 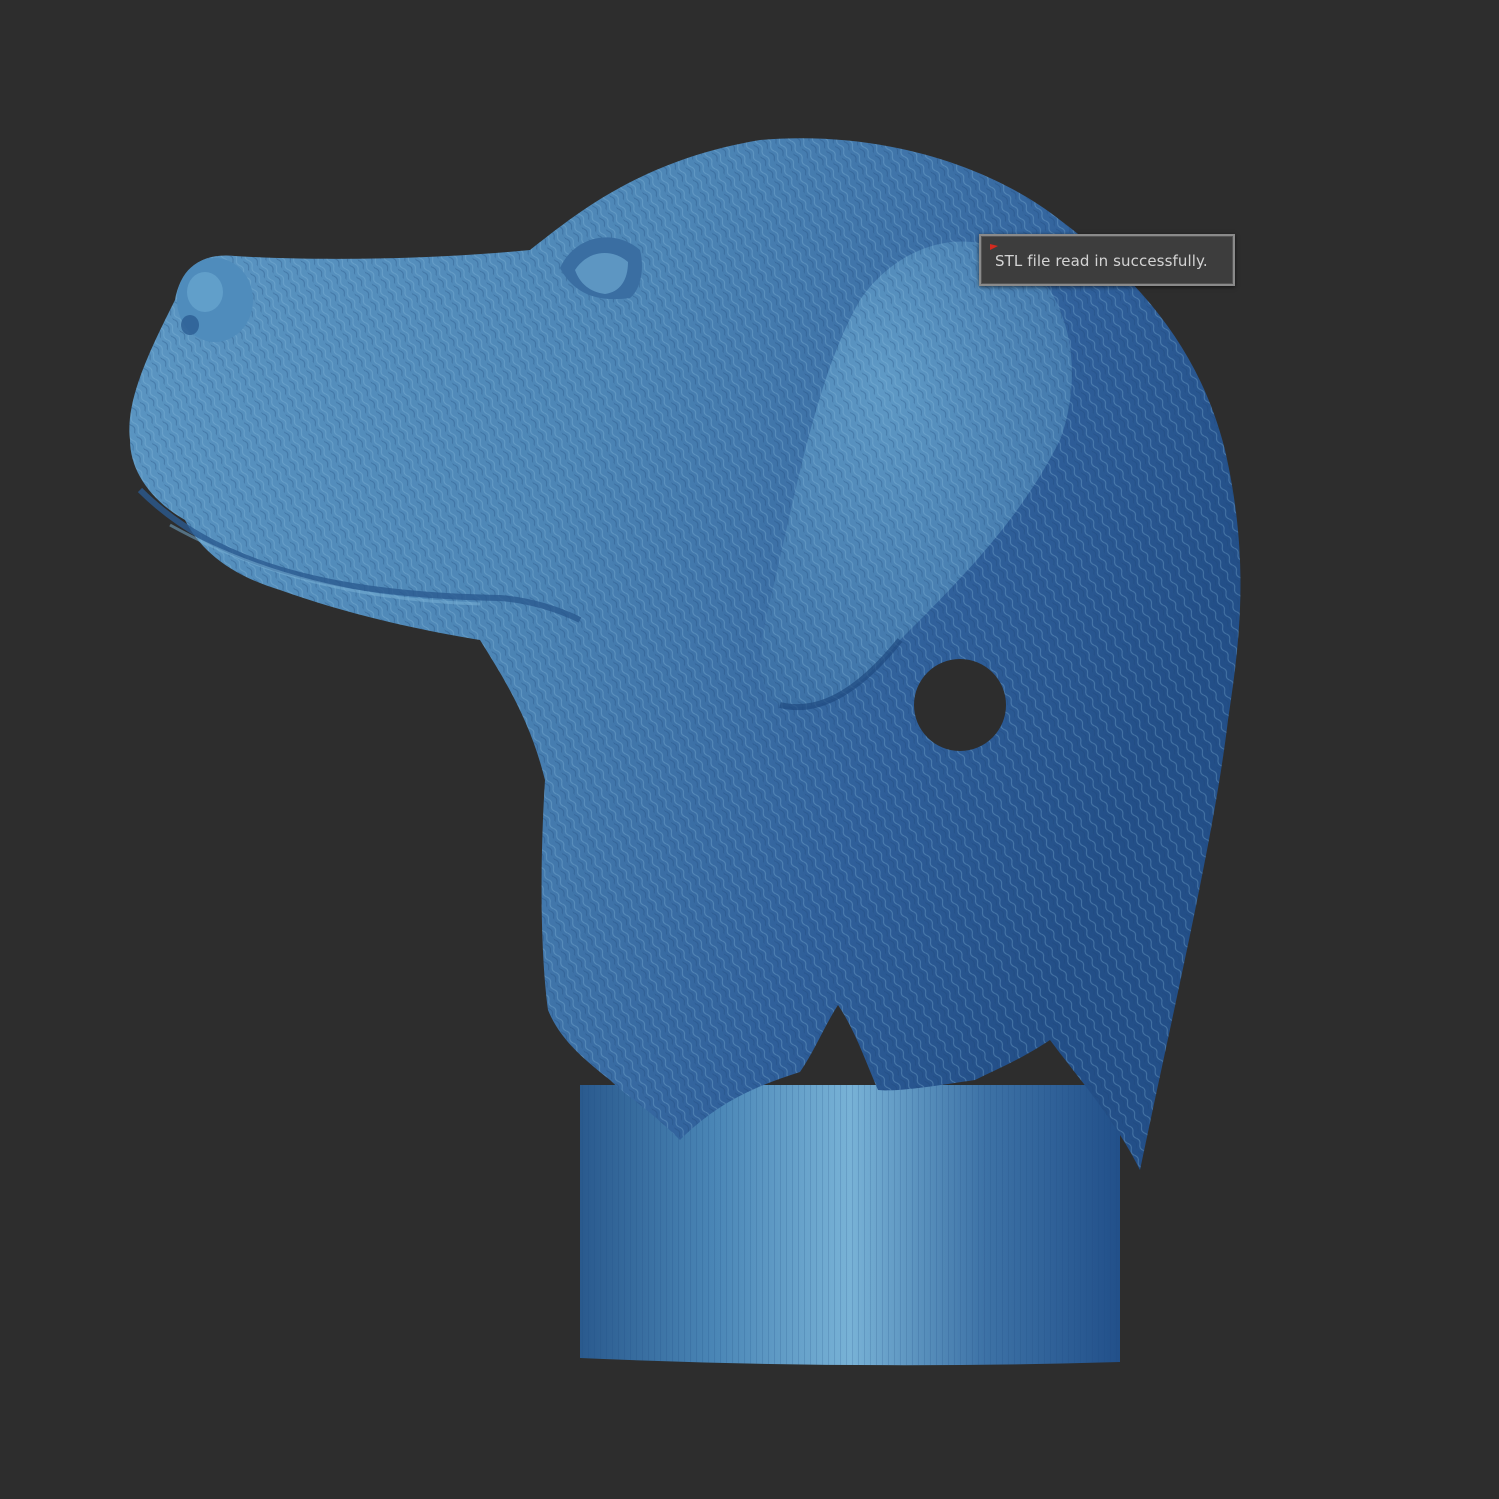 I want to click on mesh-hole, so click(x=960, y=705).